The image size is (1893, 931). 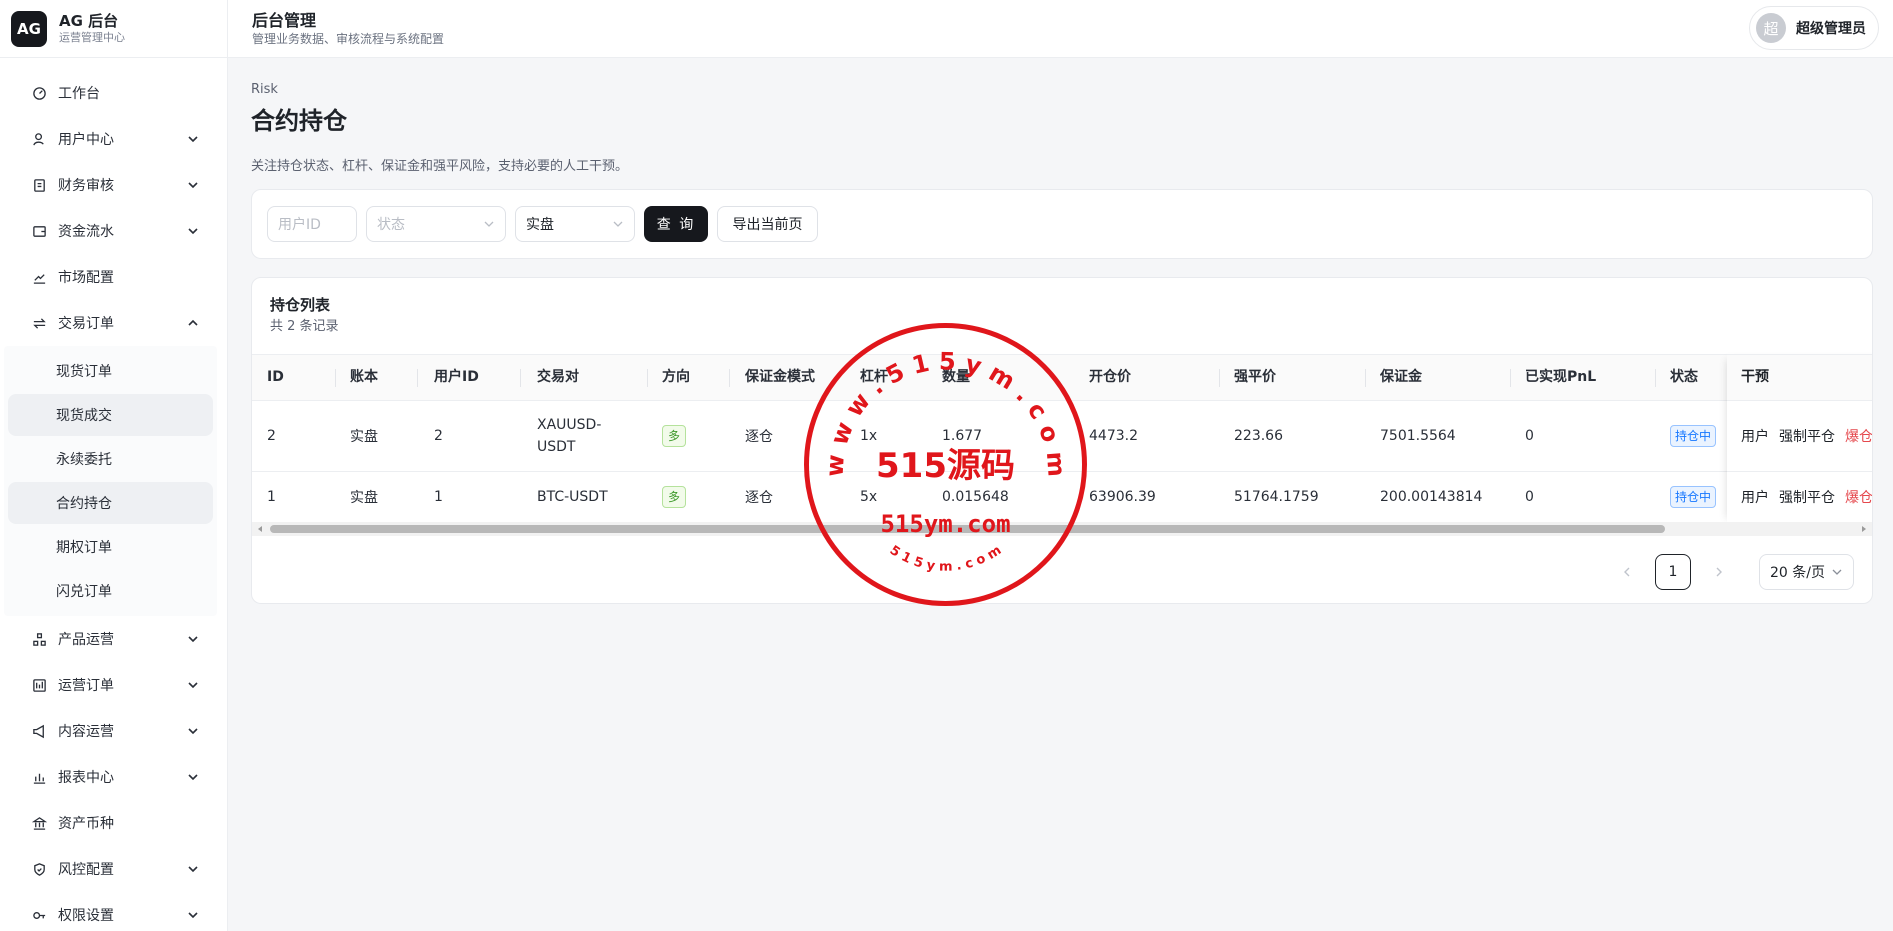 What do you see at coordinates (869, 497) in the screenshot?
I see `cell-leverage: 5x` at bounding box center [869, 497].